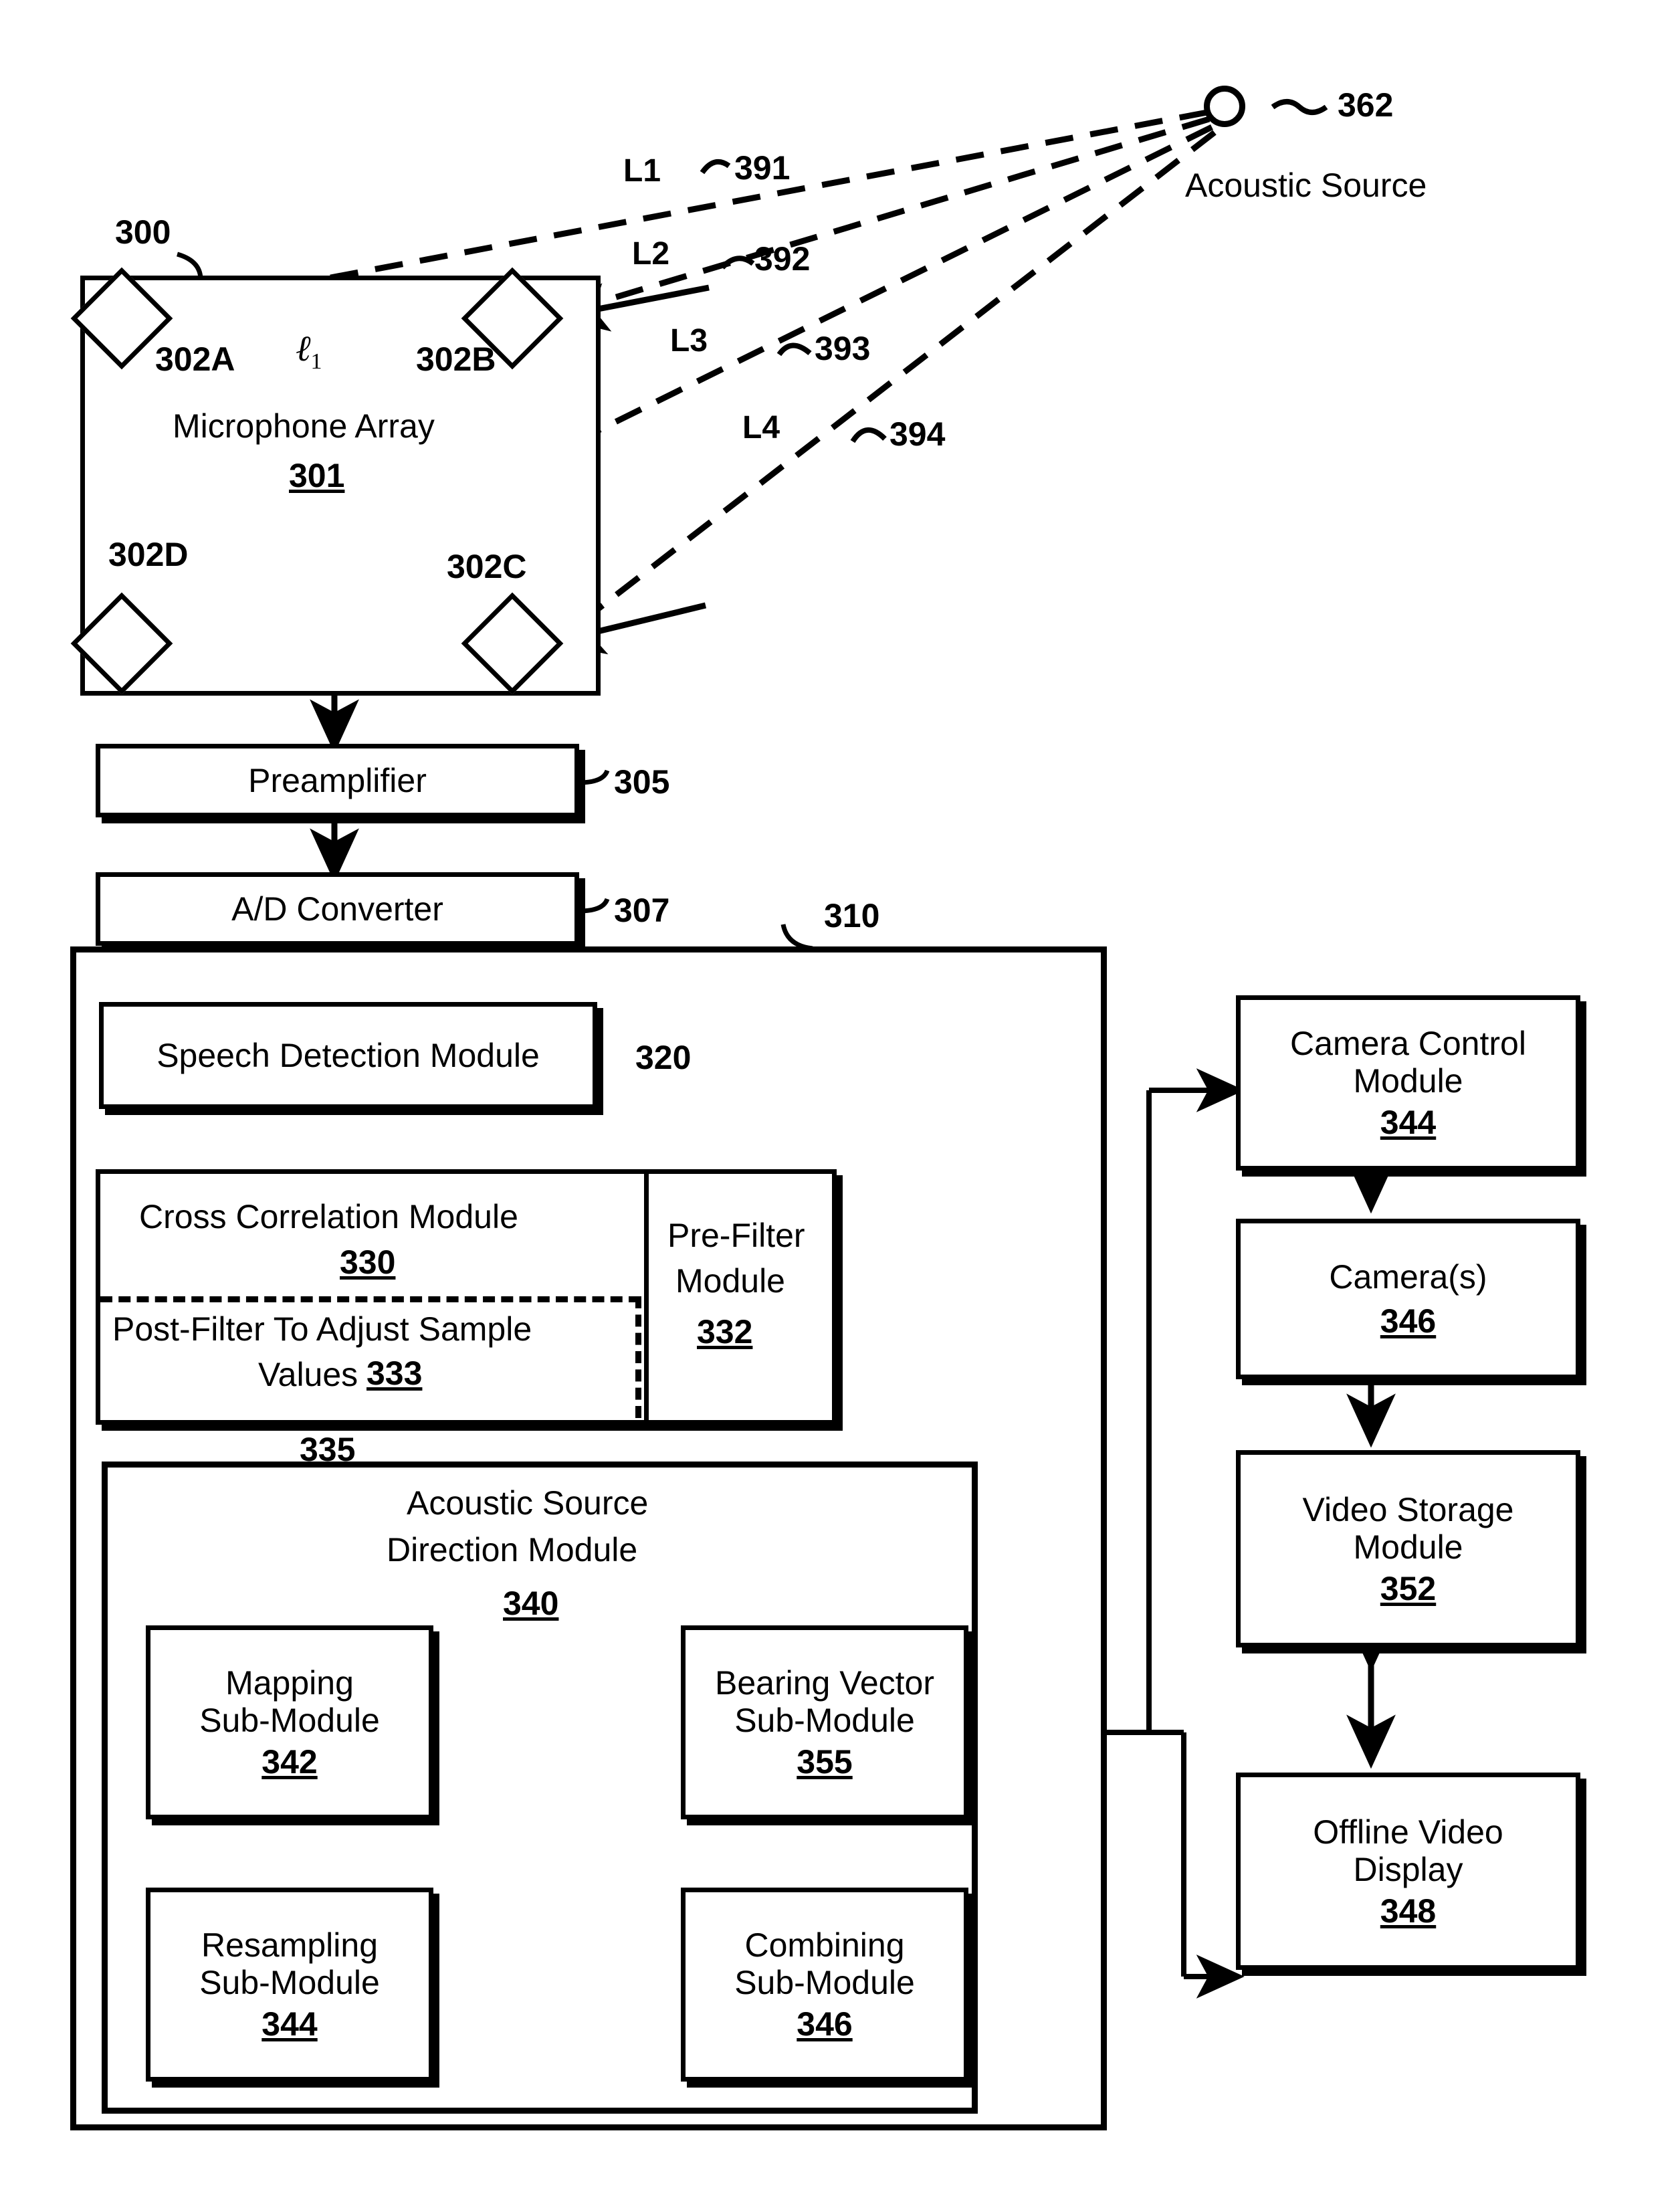 The image size is (1680, 2212). Describe the element at coordinates (394, 1373) in the screenshot. I see `ref-333: 333` at that location.